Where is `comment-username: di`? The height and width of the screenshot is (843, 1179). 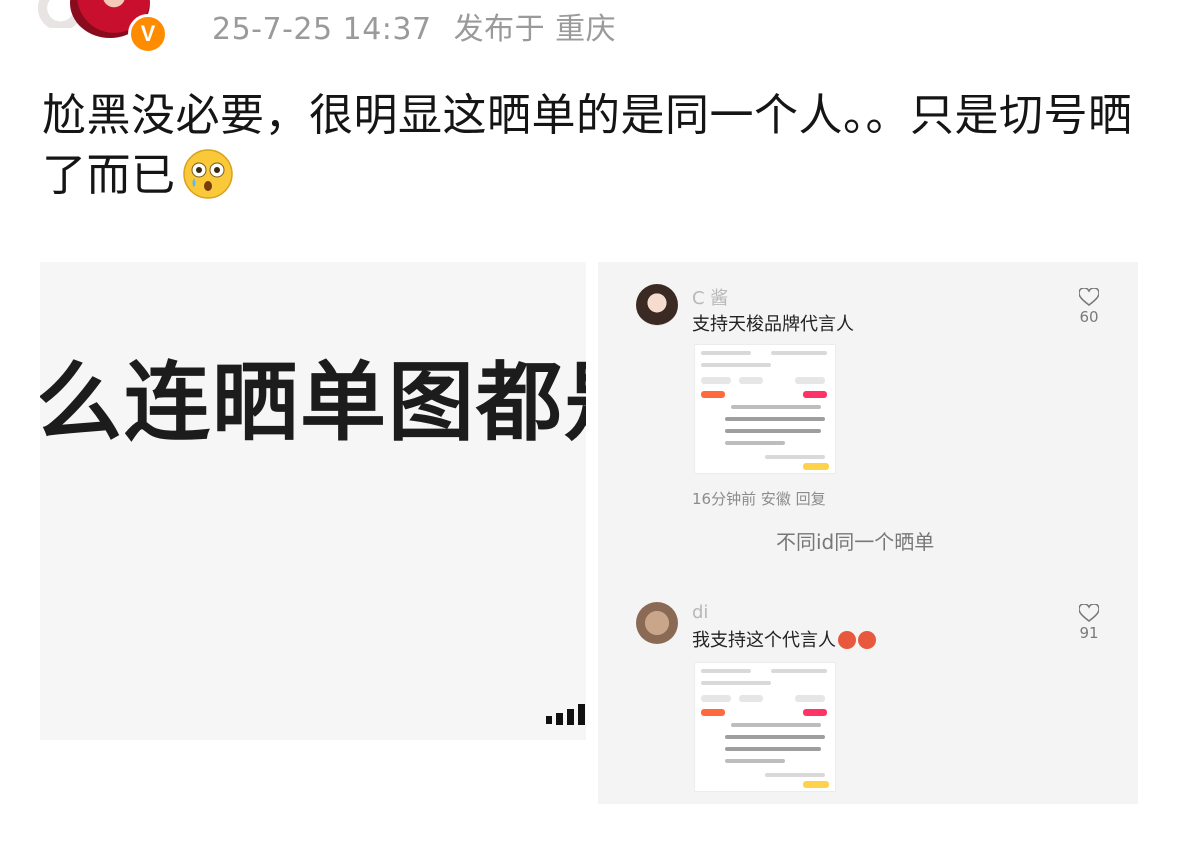 comment-username: di is located at coordinates (700, 612).